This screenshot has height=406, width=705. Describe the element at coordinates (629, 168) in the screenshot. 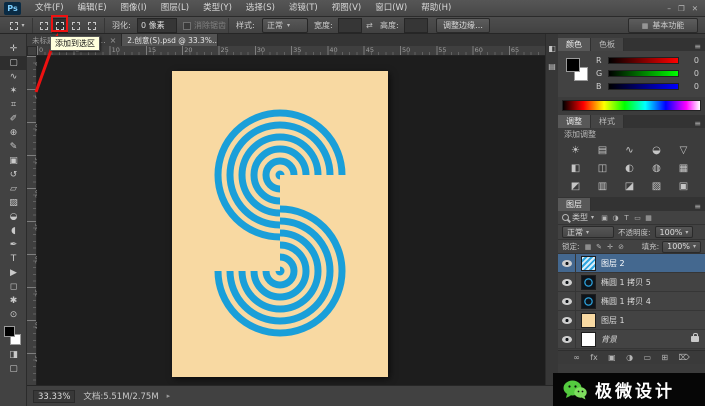

I see `black-white-icon: ◐` at that location.